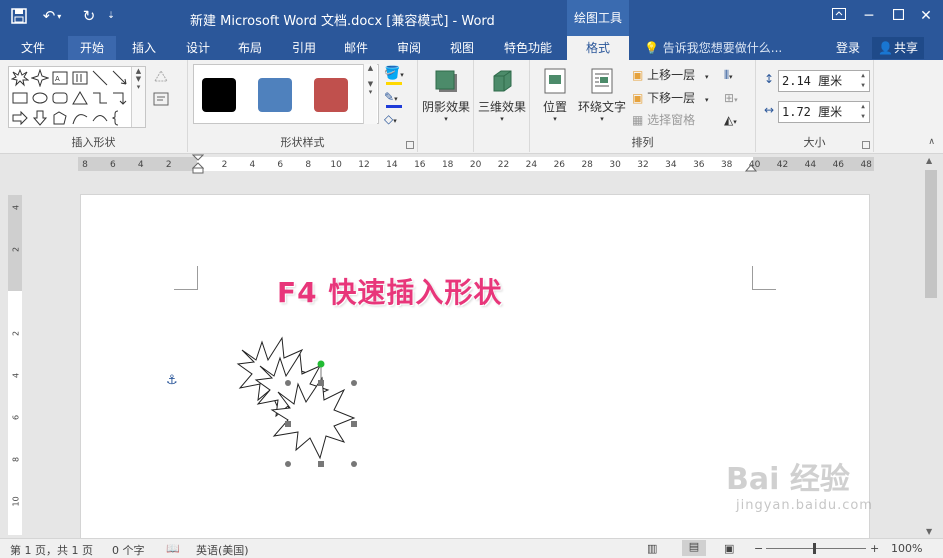  I want to click on share-button: 👤 共享, so click(898, 48).